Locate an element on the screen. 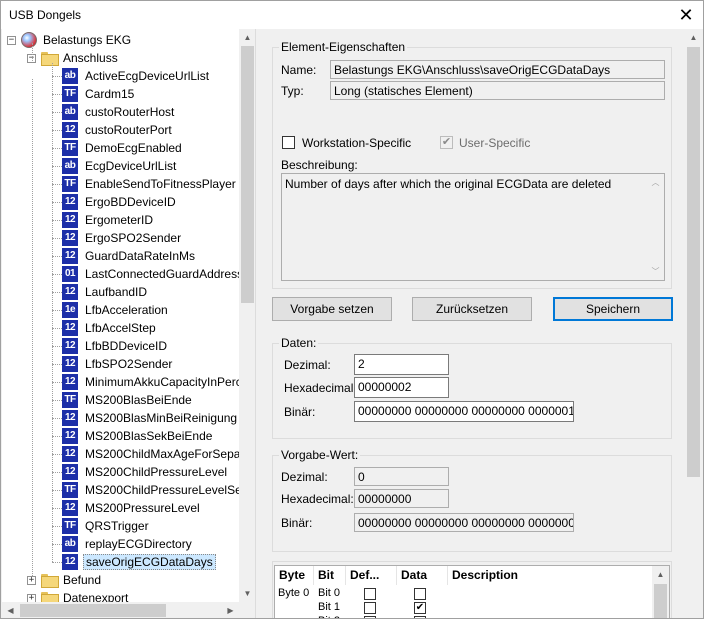  tree-item-label: MS200ChildMaxAgeForSepara is located at coordinates (168, 454).